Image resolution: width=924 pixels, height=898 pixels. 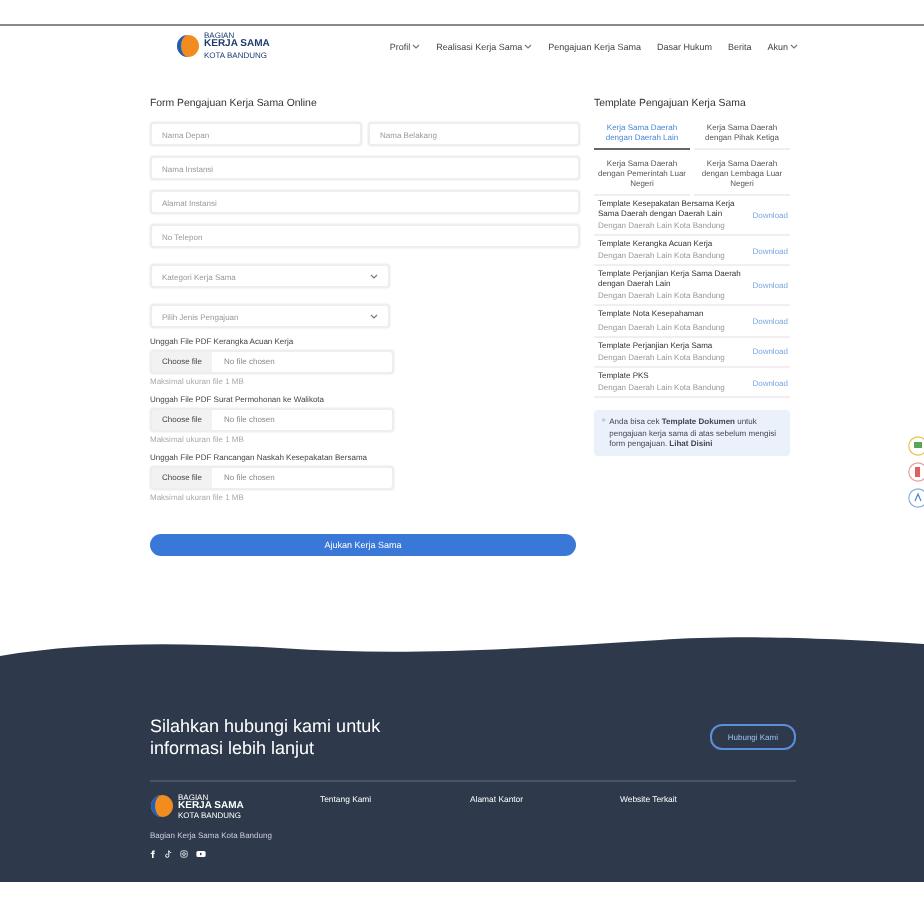 I want to click on camera-icon, so click(x=184, y=854).